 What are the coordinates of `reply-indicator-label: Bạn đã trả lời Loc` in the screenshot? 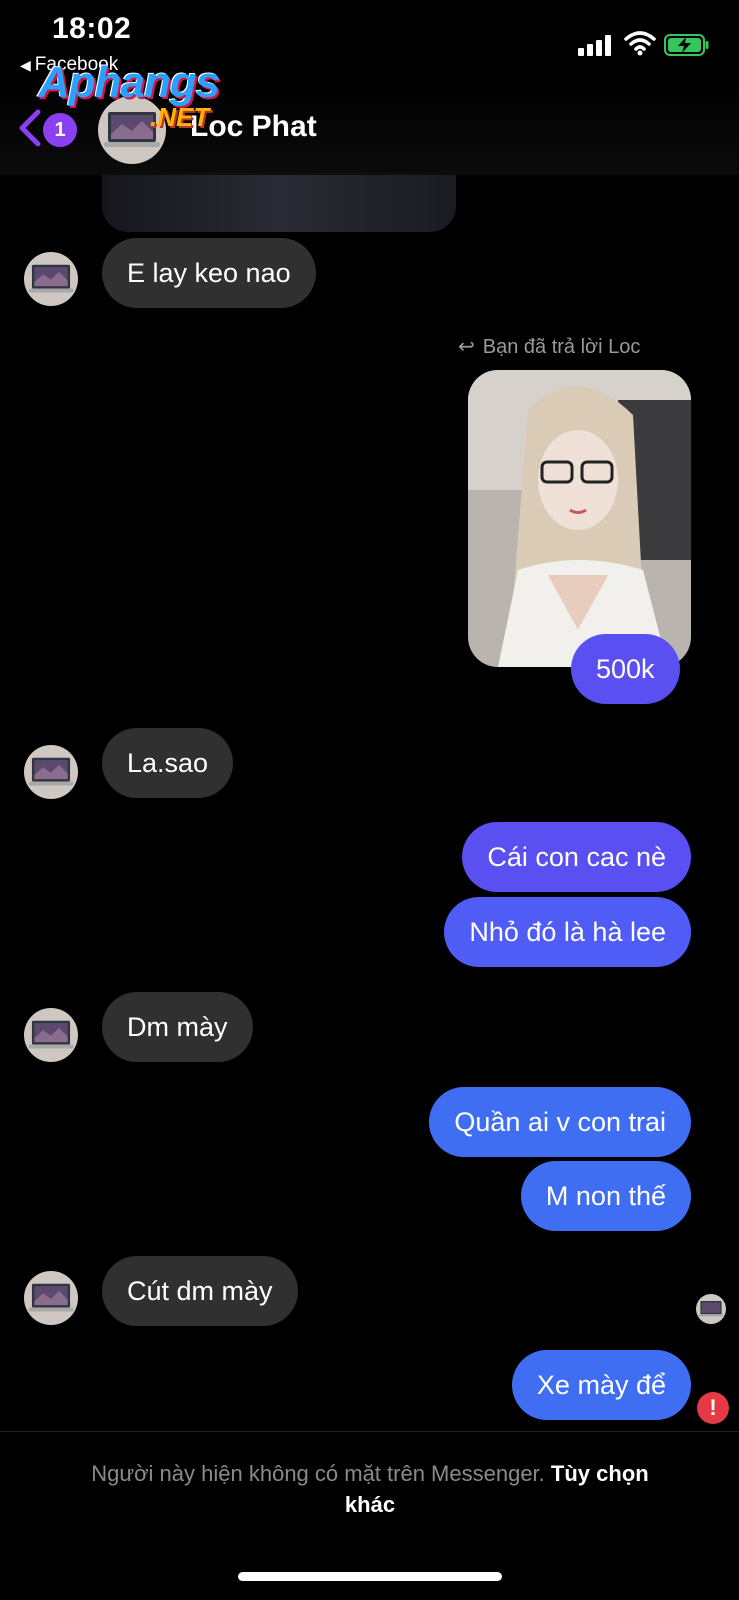 It's located at (561, 347).